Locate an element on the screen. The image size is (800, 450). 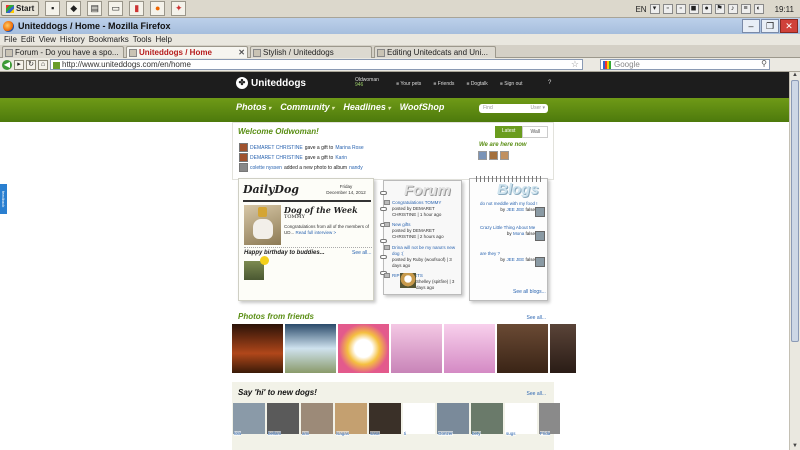
tab-stylish: Stylish / Uniteddogs is located at coordinates (311, 52).